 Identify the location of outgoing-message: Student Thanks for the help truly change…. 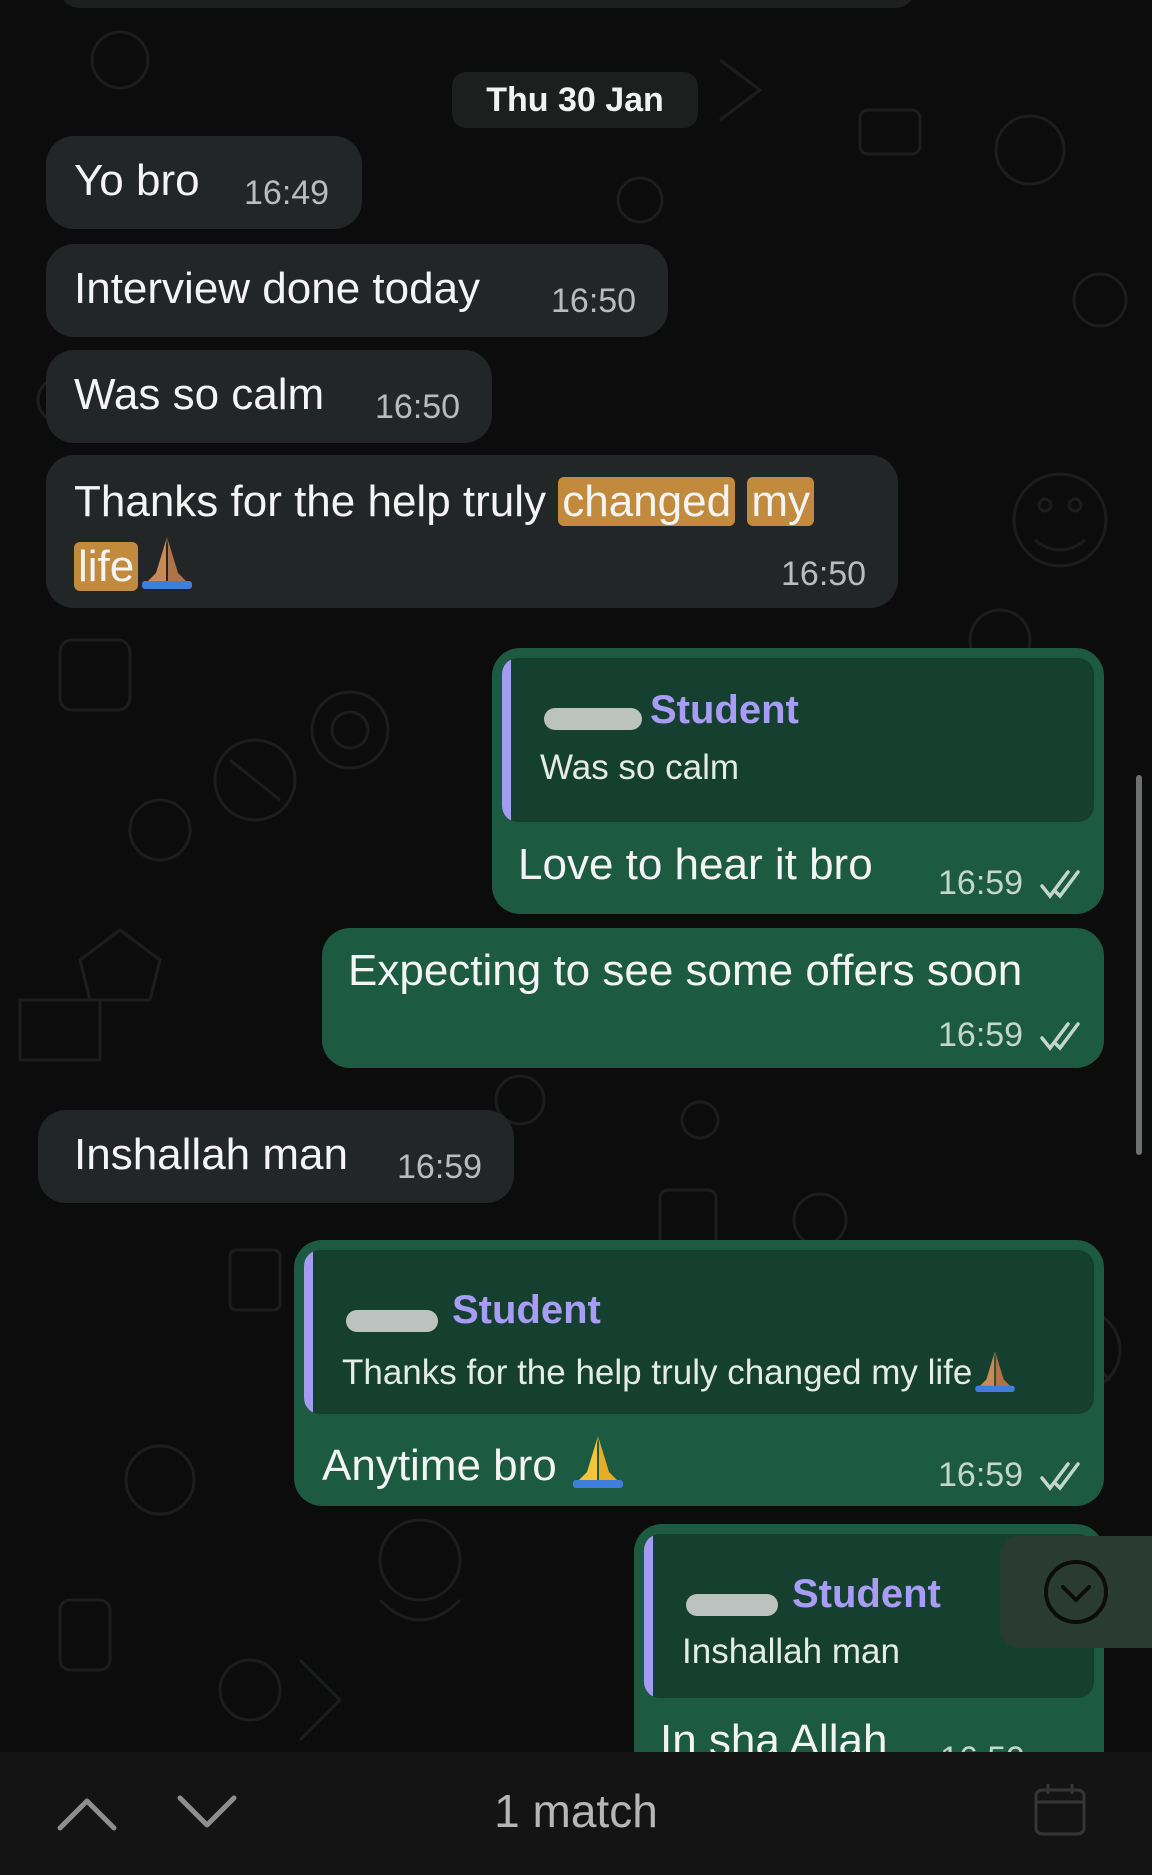
(699, 1373).